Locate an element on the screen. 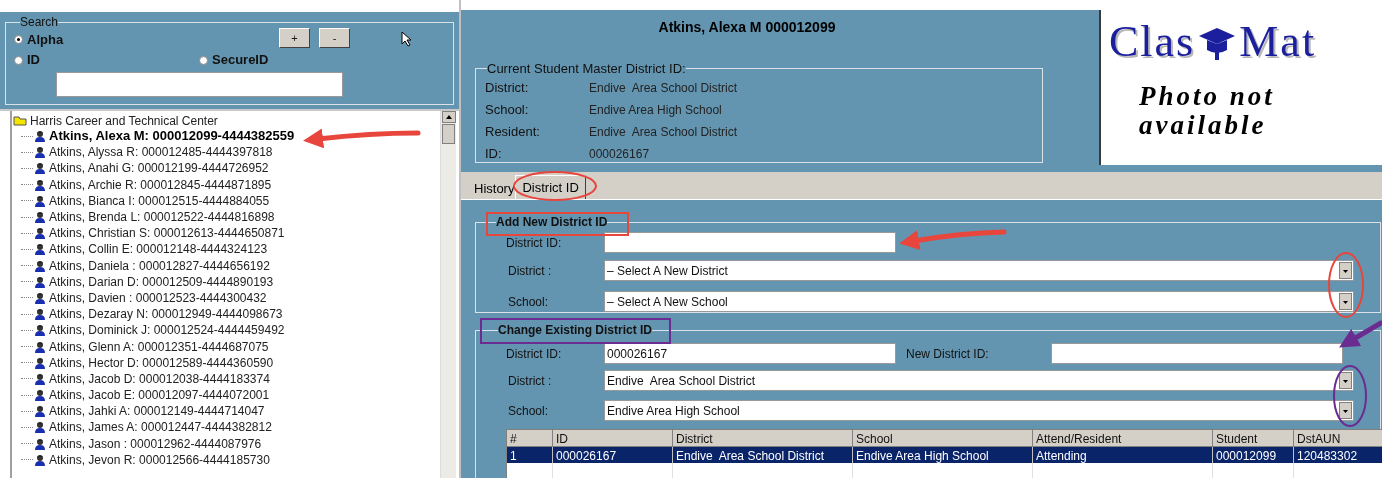  column-header: District is located at coordinates (763, 438).